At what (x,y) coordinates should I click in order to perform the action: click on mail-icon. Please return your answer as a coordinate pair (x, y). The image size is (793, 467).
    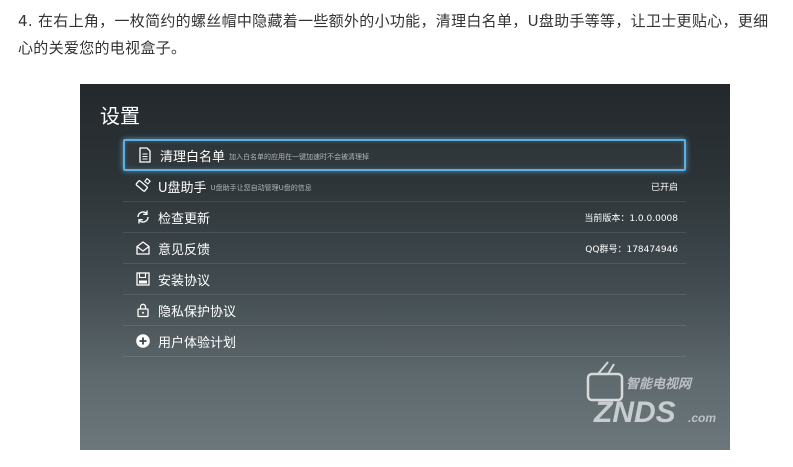
    Looking at the image, I should click on (143, 248).